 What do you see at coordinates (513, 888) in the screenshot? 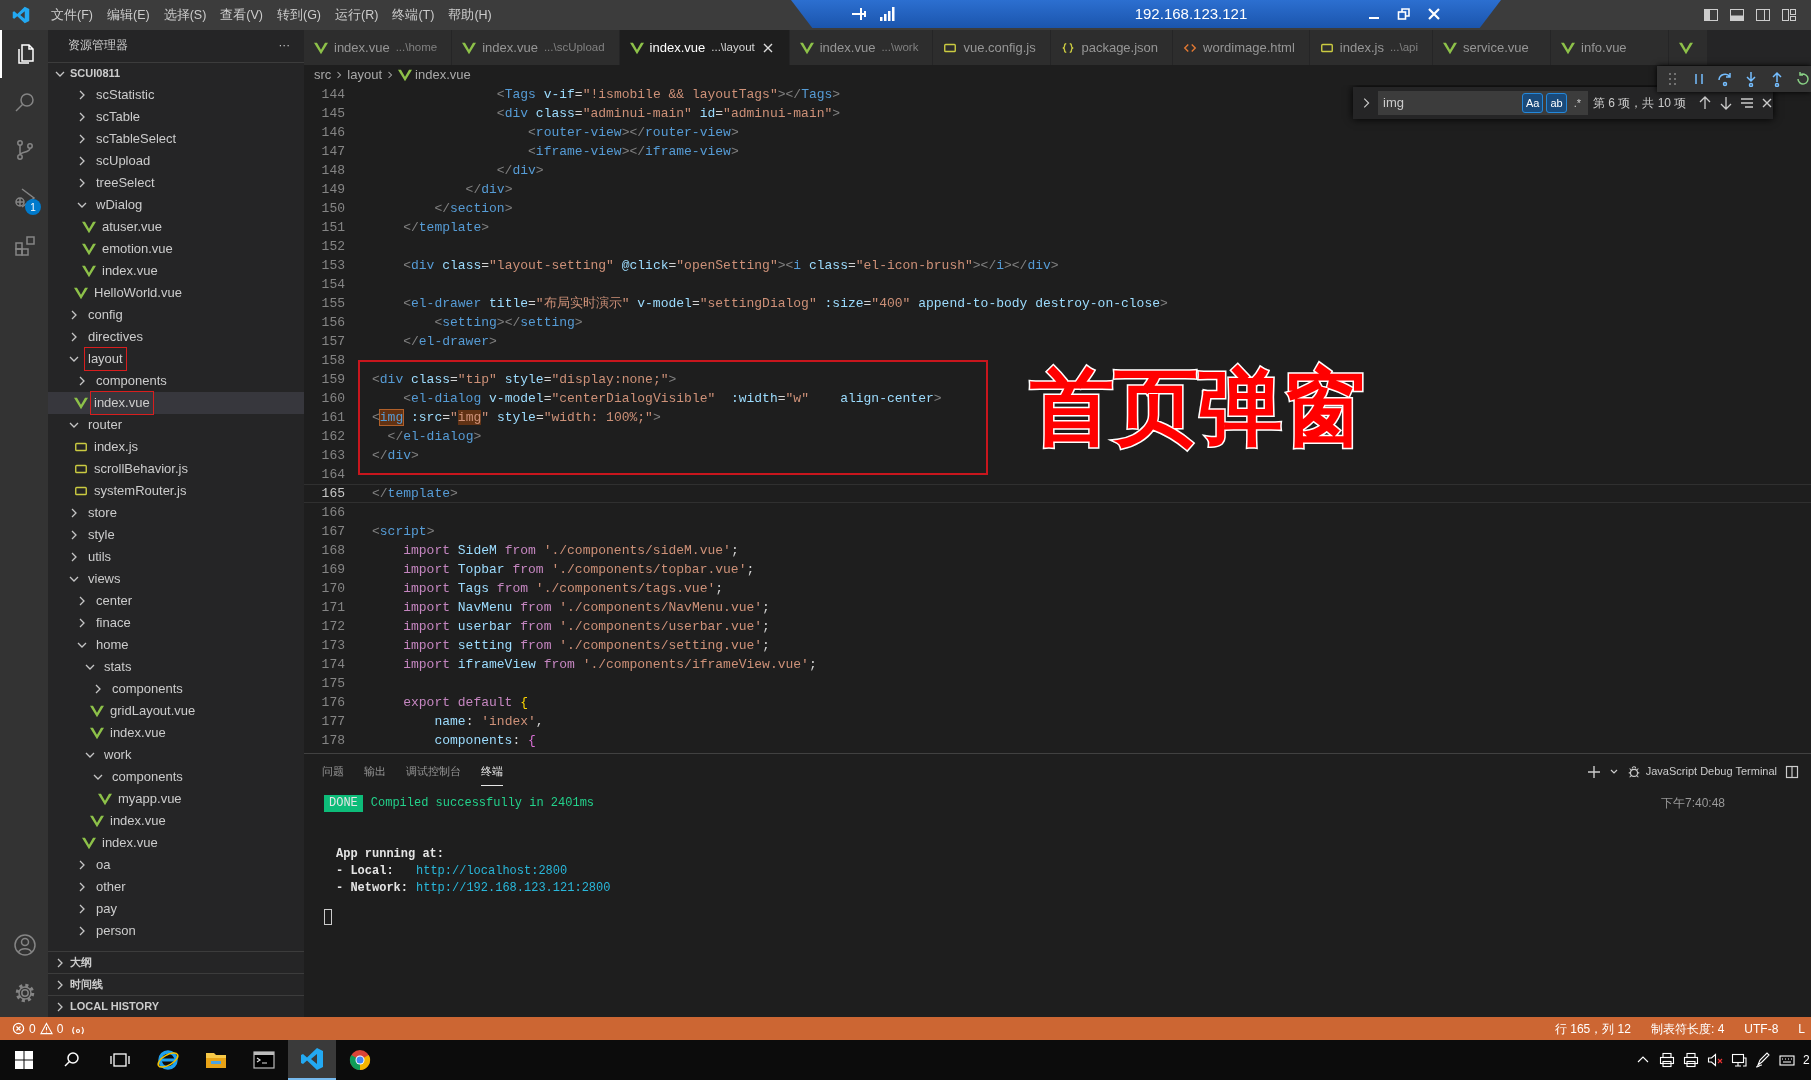
I see `terminal-link: http://192.168.123.121:2800` at bounding box center [513, 888].